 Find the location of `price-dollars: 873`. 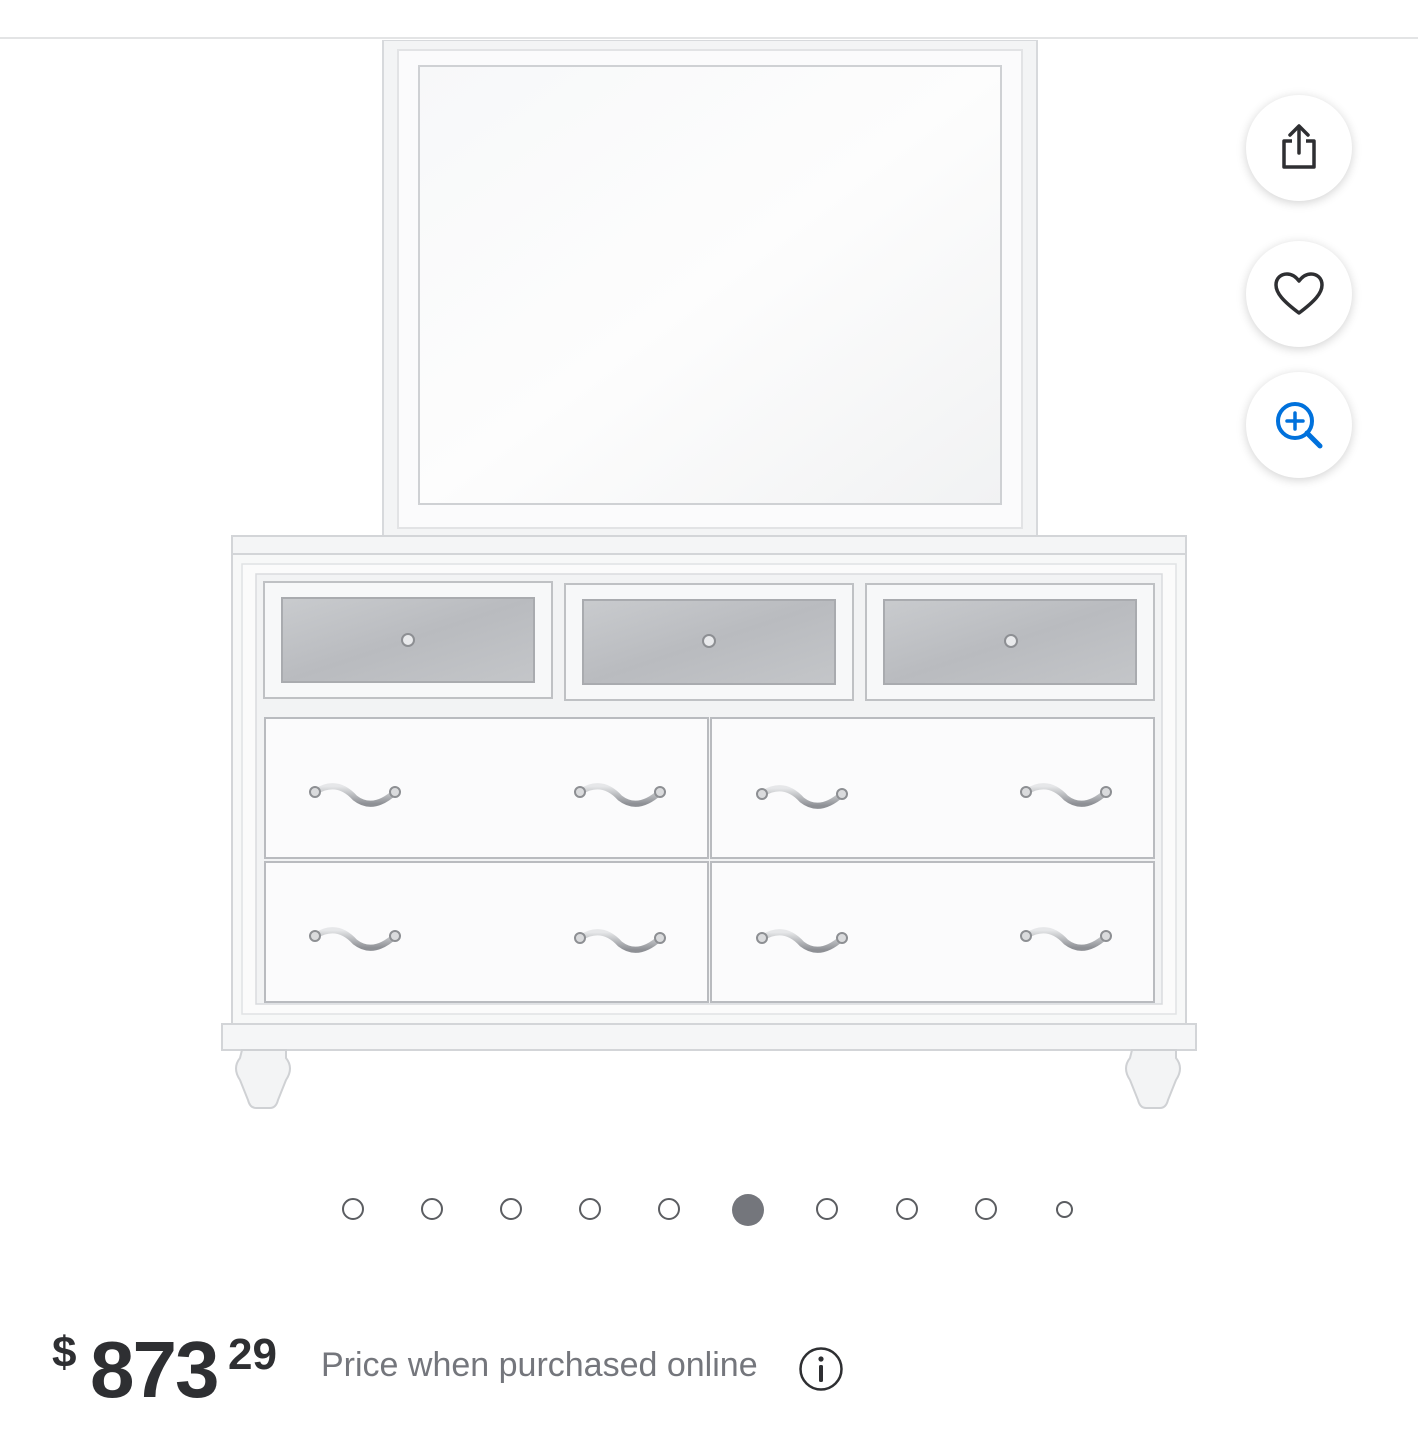

price-dollars: 873 is located at coordinates (154, 1369).